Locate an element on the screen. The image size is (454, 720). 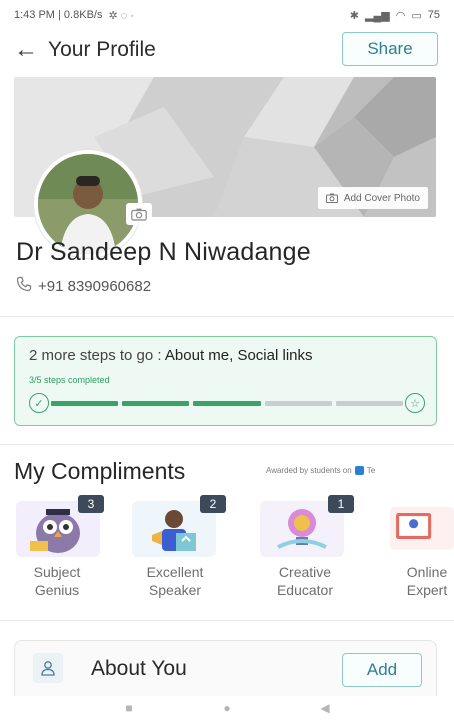
change-avatar-camera-icon is located at coordinates (139, 214).